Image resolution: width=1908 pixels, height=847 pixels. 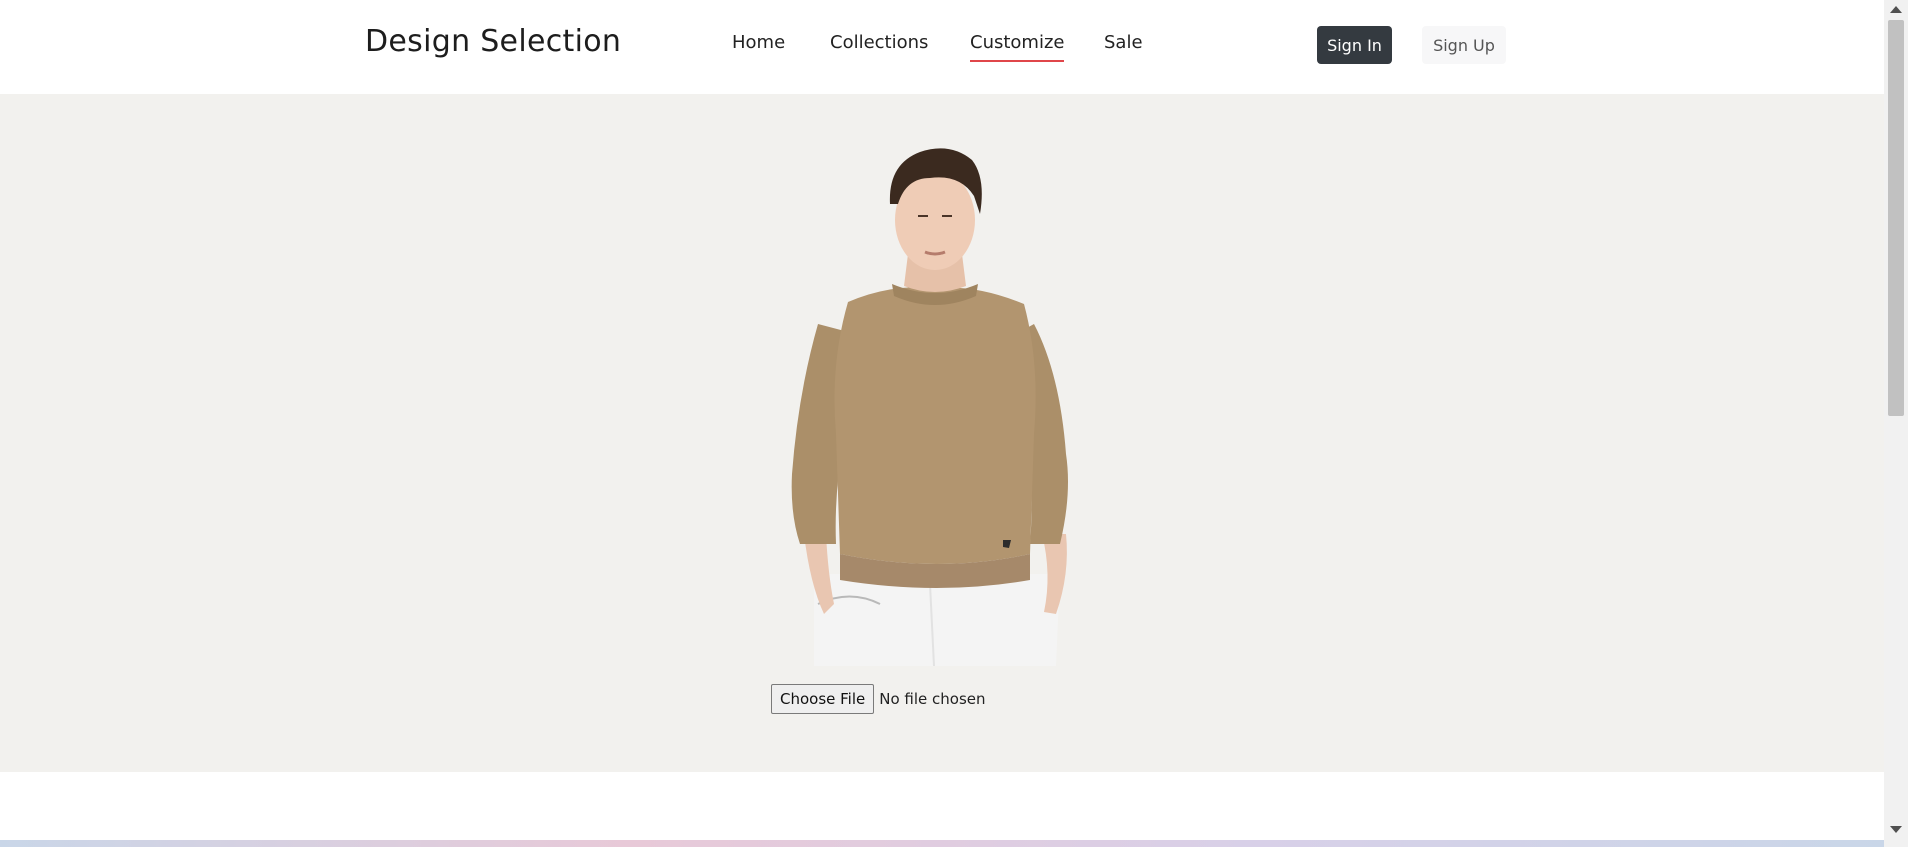 I want to click on sign-up-button: Sign Up, so click(x=1464, y=45).